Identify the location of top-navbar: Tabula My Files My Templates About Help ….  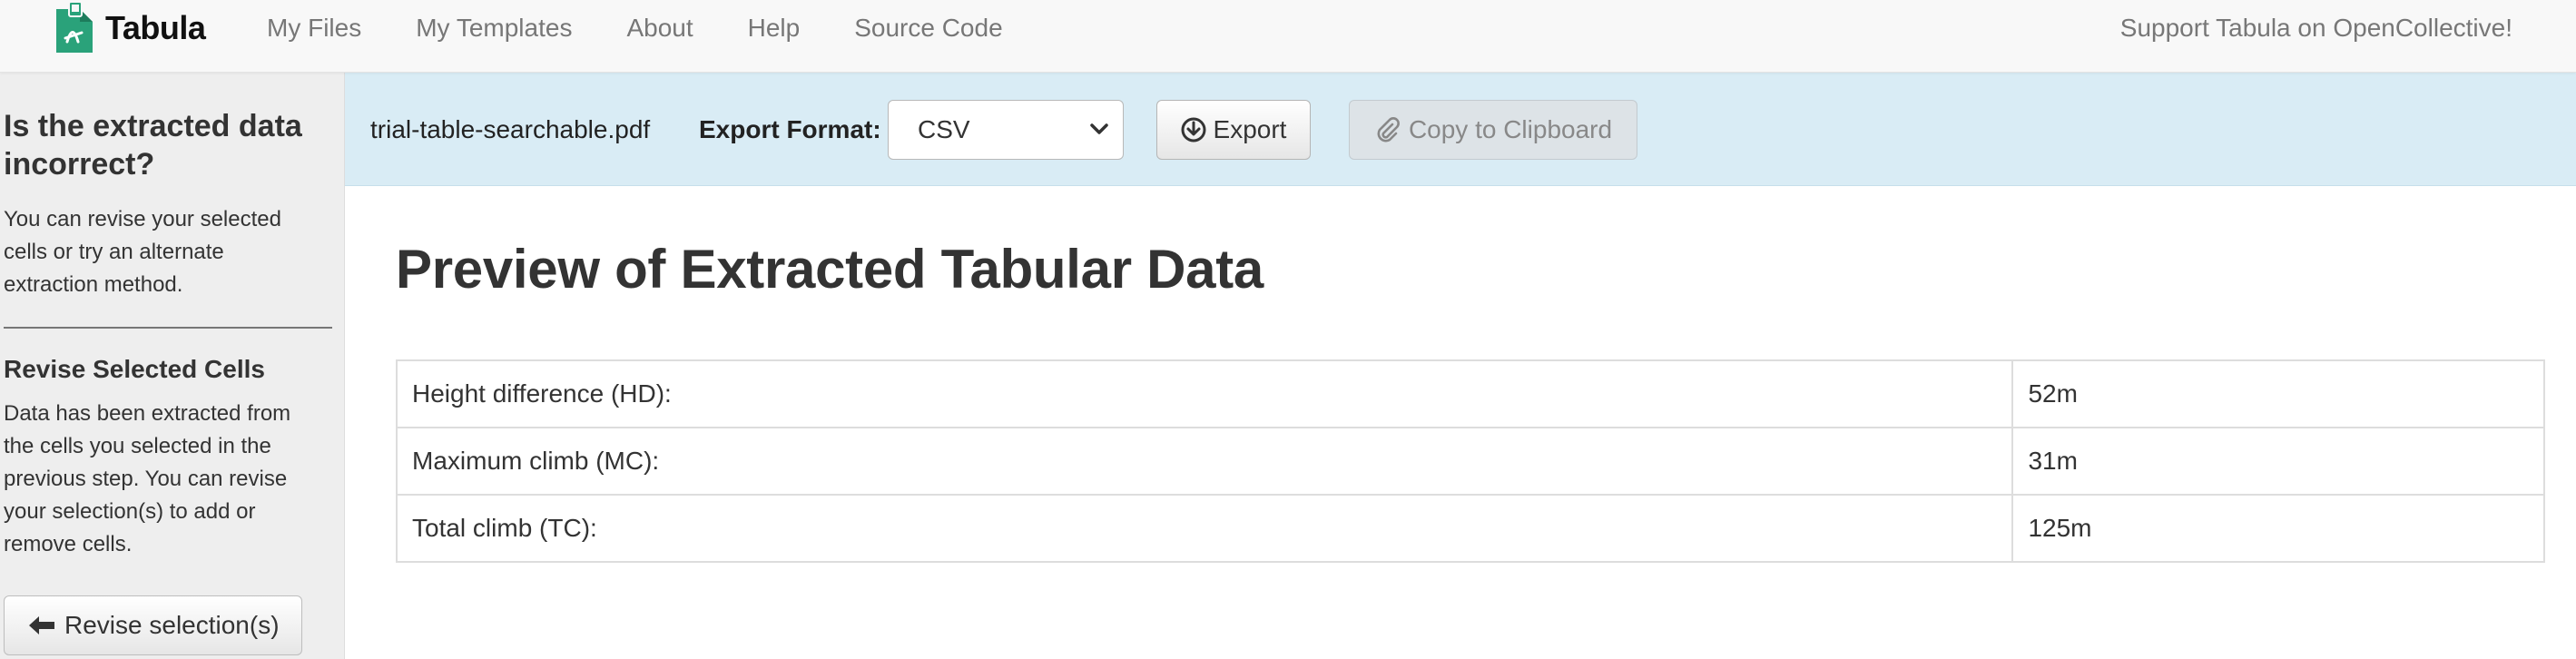
(1288, 36).